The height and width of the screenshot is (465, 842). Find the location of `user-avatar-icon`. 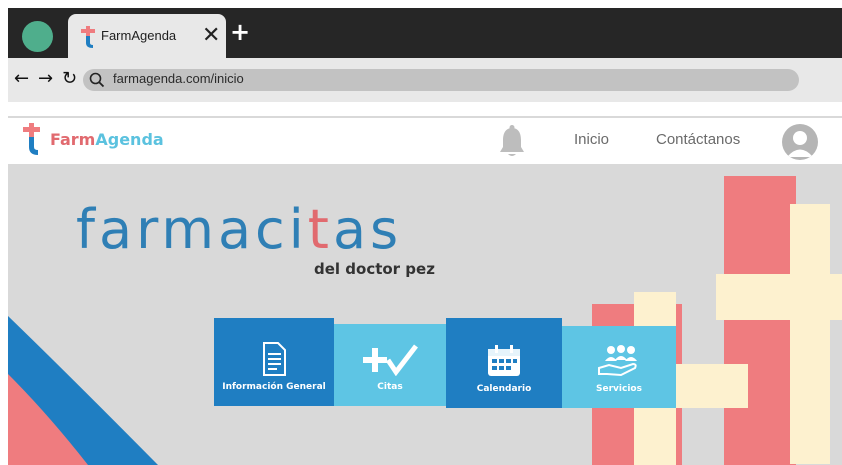

user-avatar-icon is located at coordinates (800, 142).